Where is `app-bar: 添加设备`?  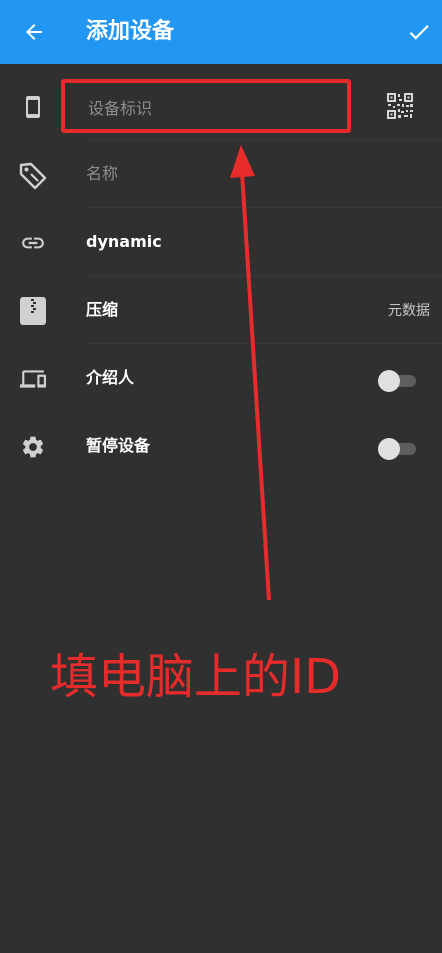 app-bar: 添加设备 is located at coordinates (221, 32).